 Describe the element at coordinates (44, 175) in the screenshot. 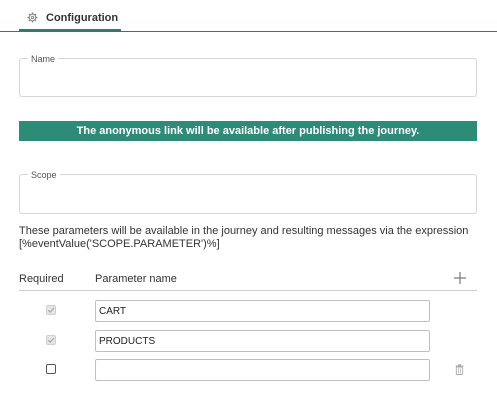

I see `scope-field-label: Scope` at that location.